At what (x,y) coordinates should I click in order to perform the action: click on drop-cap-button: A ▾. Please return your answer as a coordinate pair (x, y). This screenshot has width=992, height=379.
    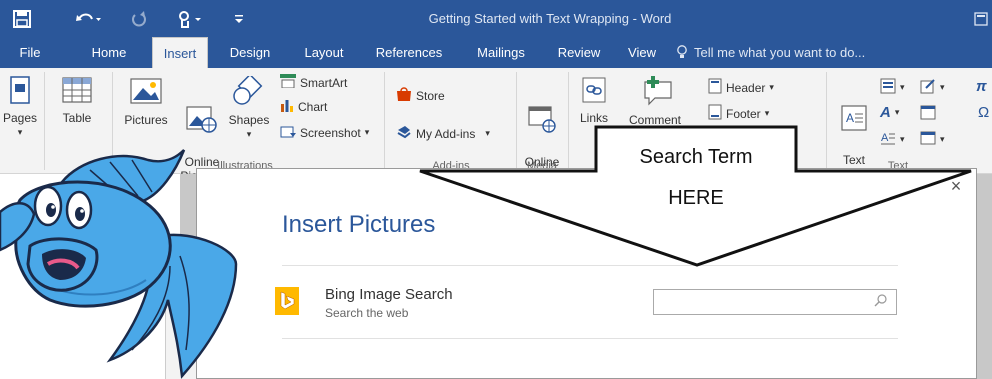
    Looking at the image, I should click on (892, 139).